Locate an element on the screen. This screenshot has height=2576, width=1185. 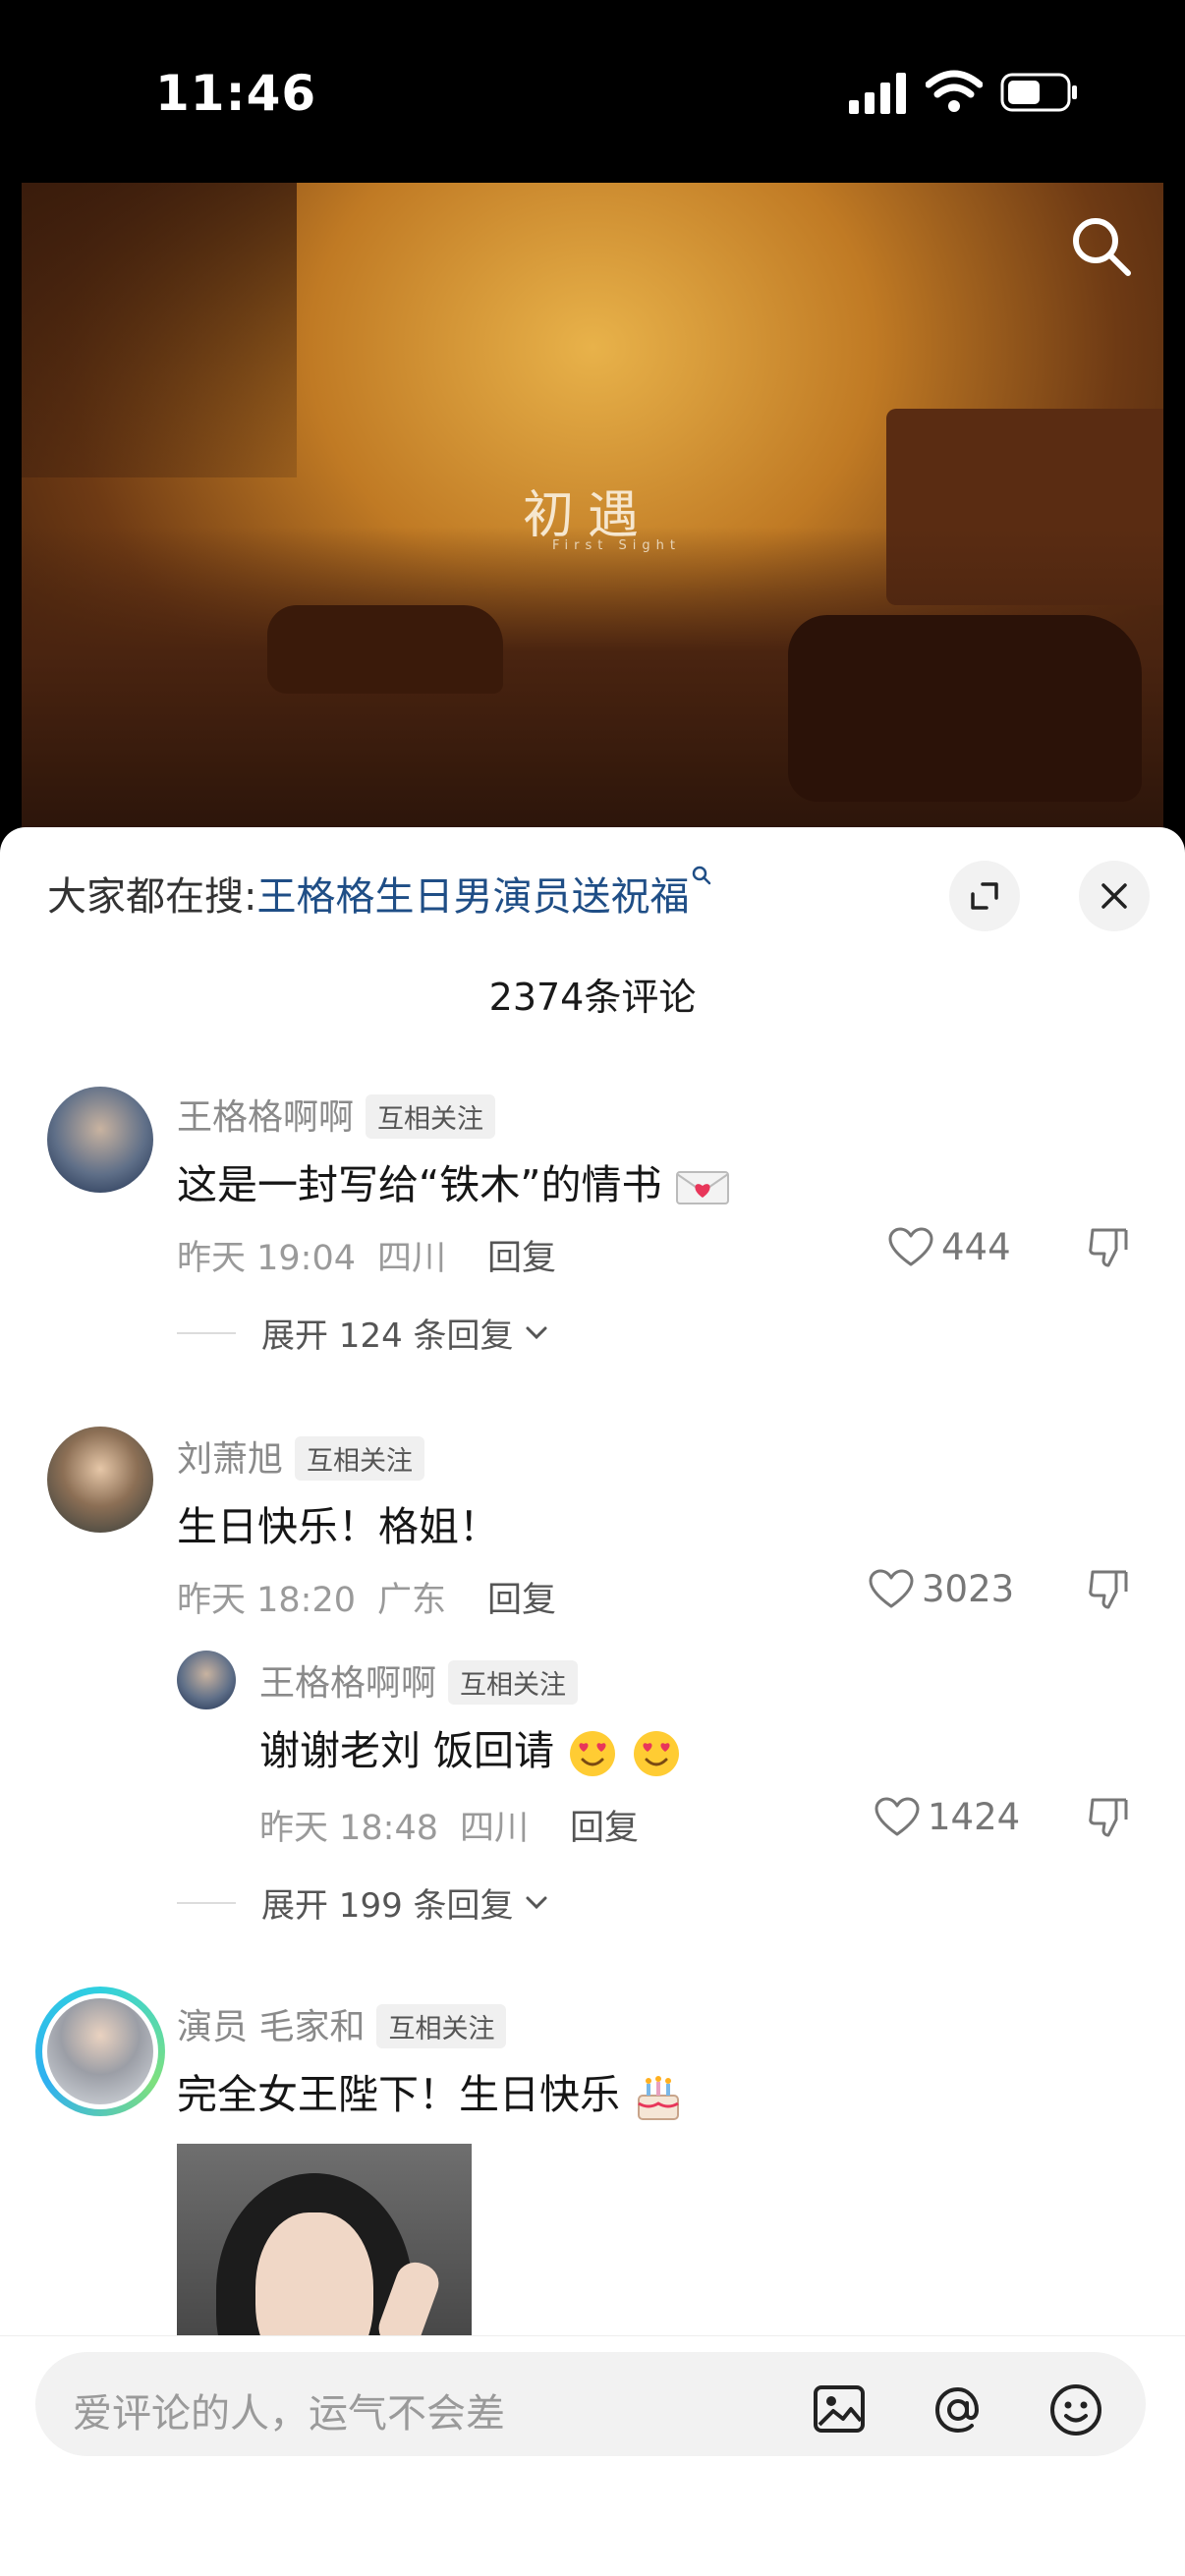
hot-search: 大家都在搜:王格格生日男演员送祝福 is located at coordinates (380, 893).